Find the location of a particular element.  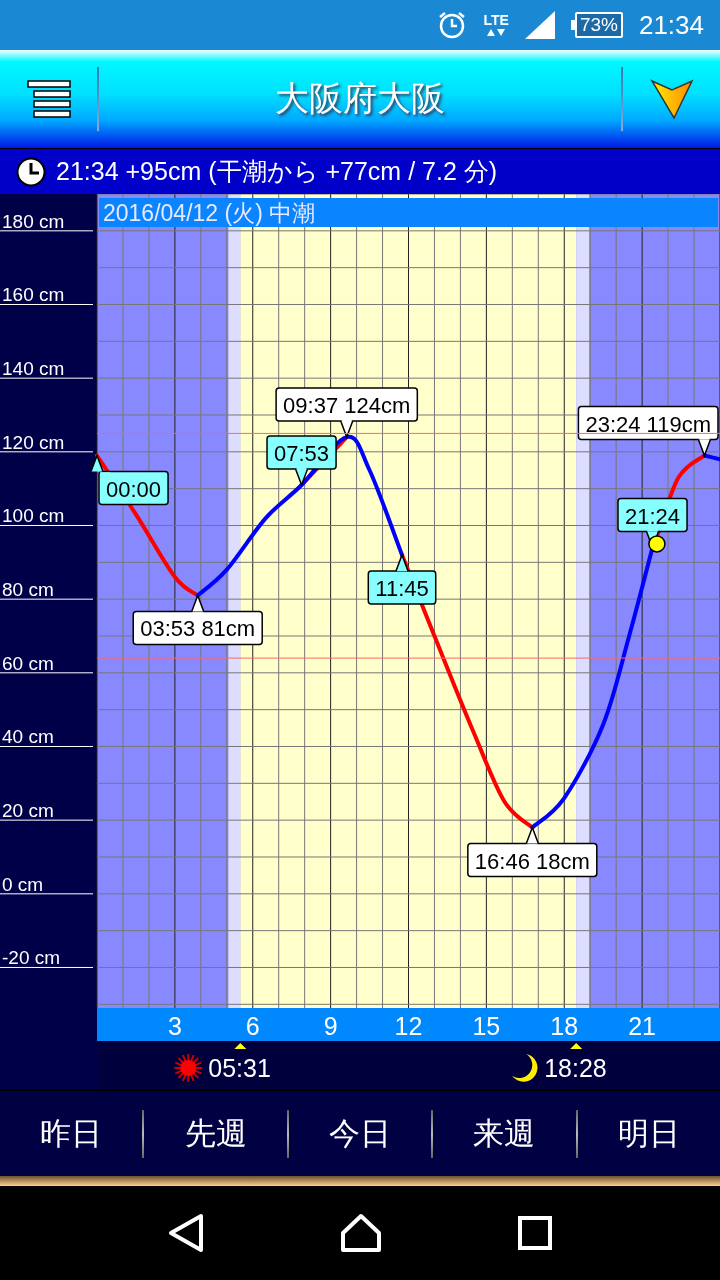

annotation: 21:24 is located at coordinates (652, 516).